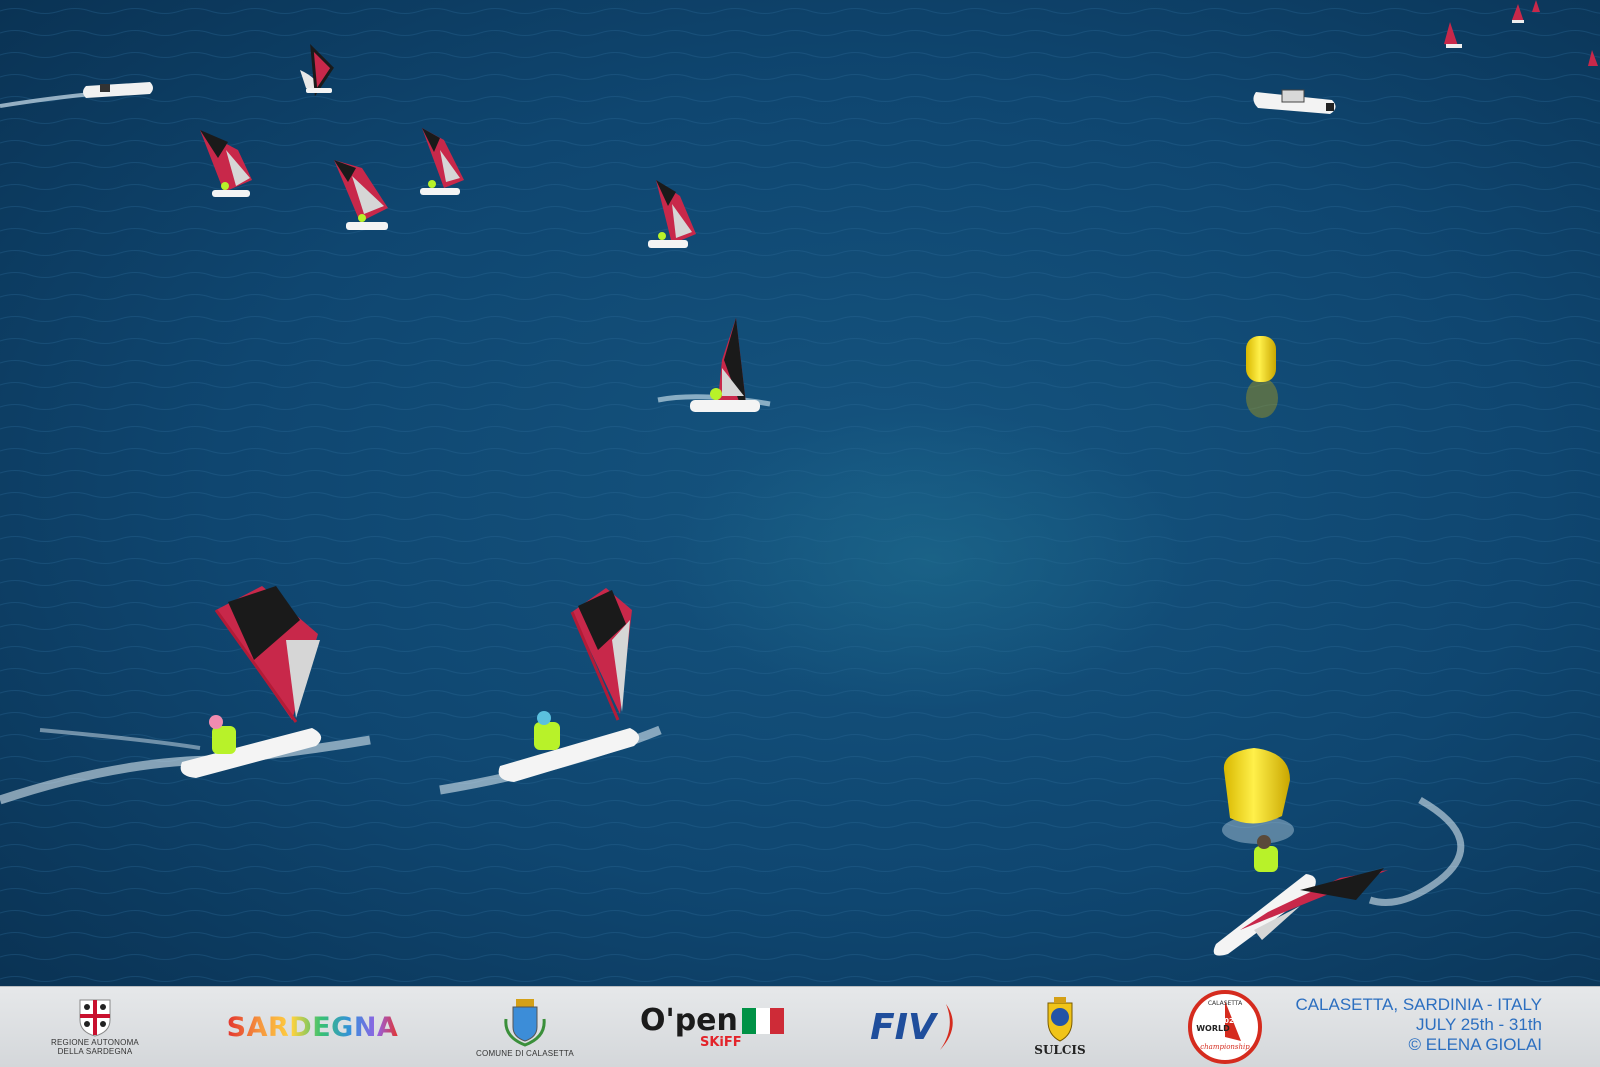 This screenshot has width=1600, height=1067. What do you see at coordinates (95, 1051) in the screenshot?
I see `region-label-line2: DELLA SARDEGNA` at bounding box center [95, 1051].